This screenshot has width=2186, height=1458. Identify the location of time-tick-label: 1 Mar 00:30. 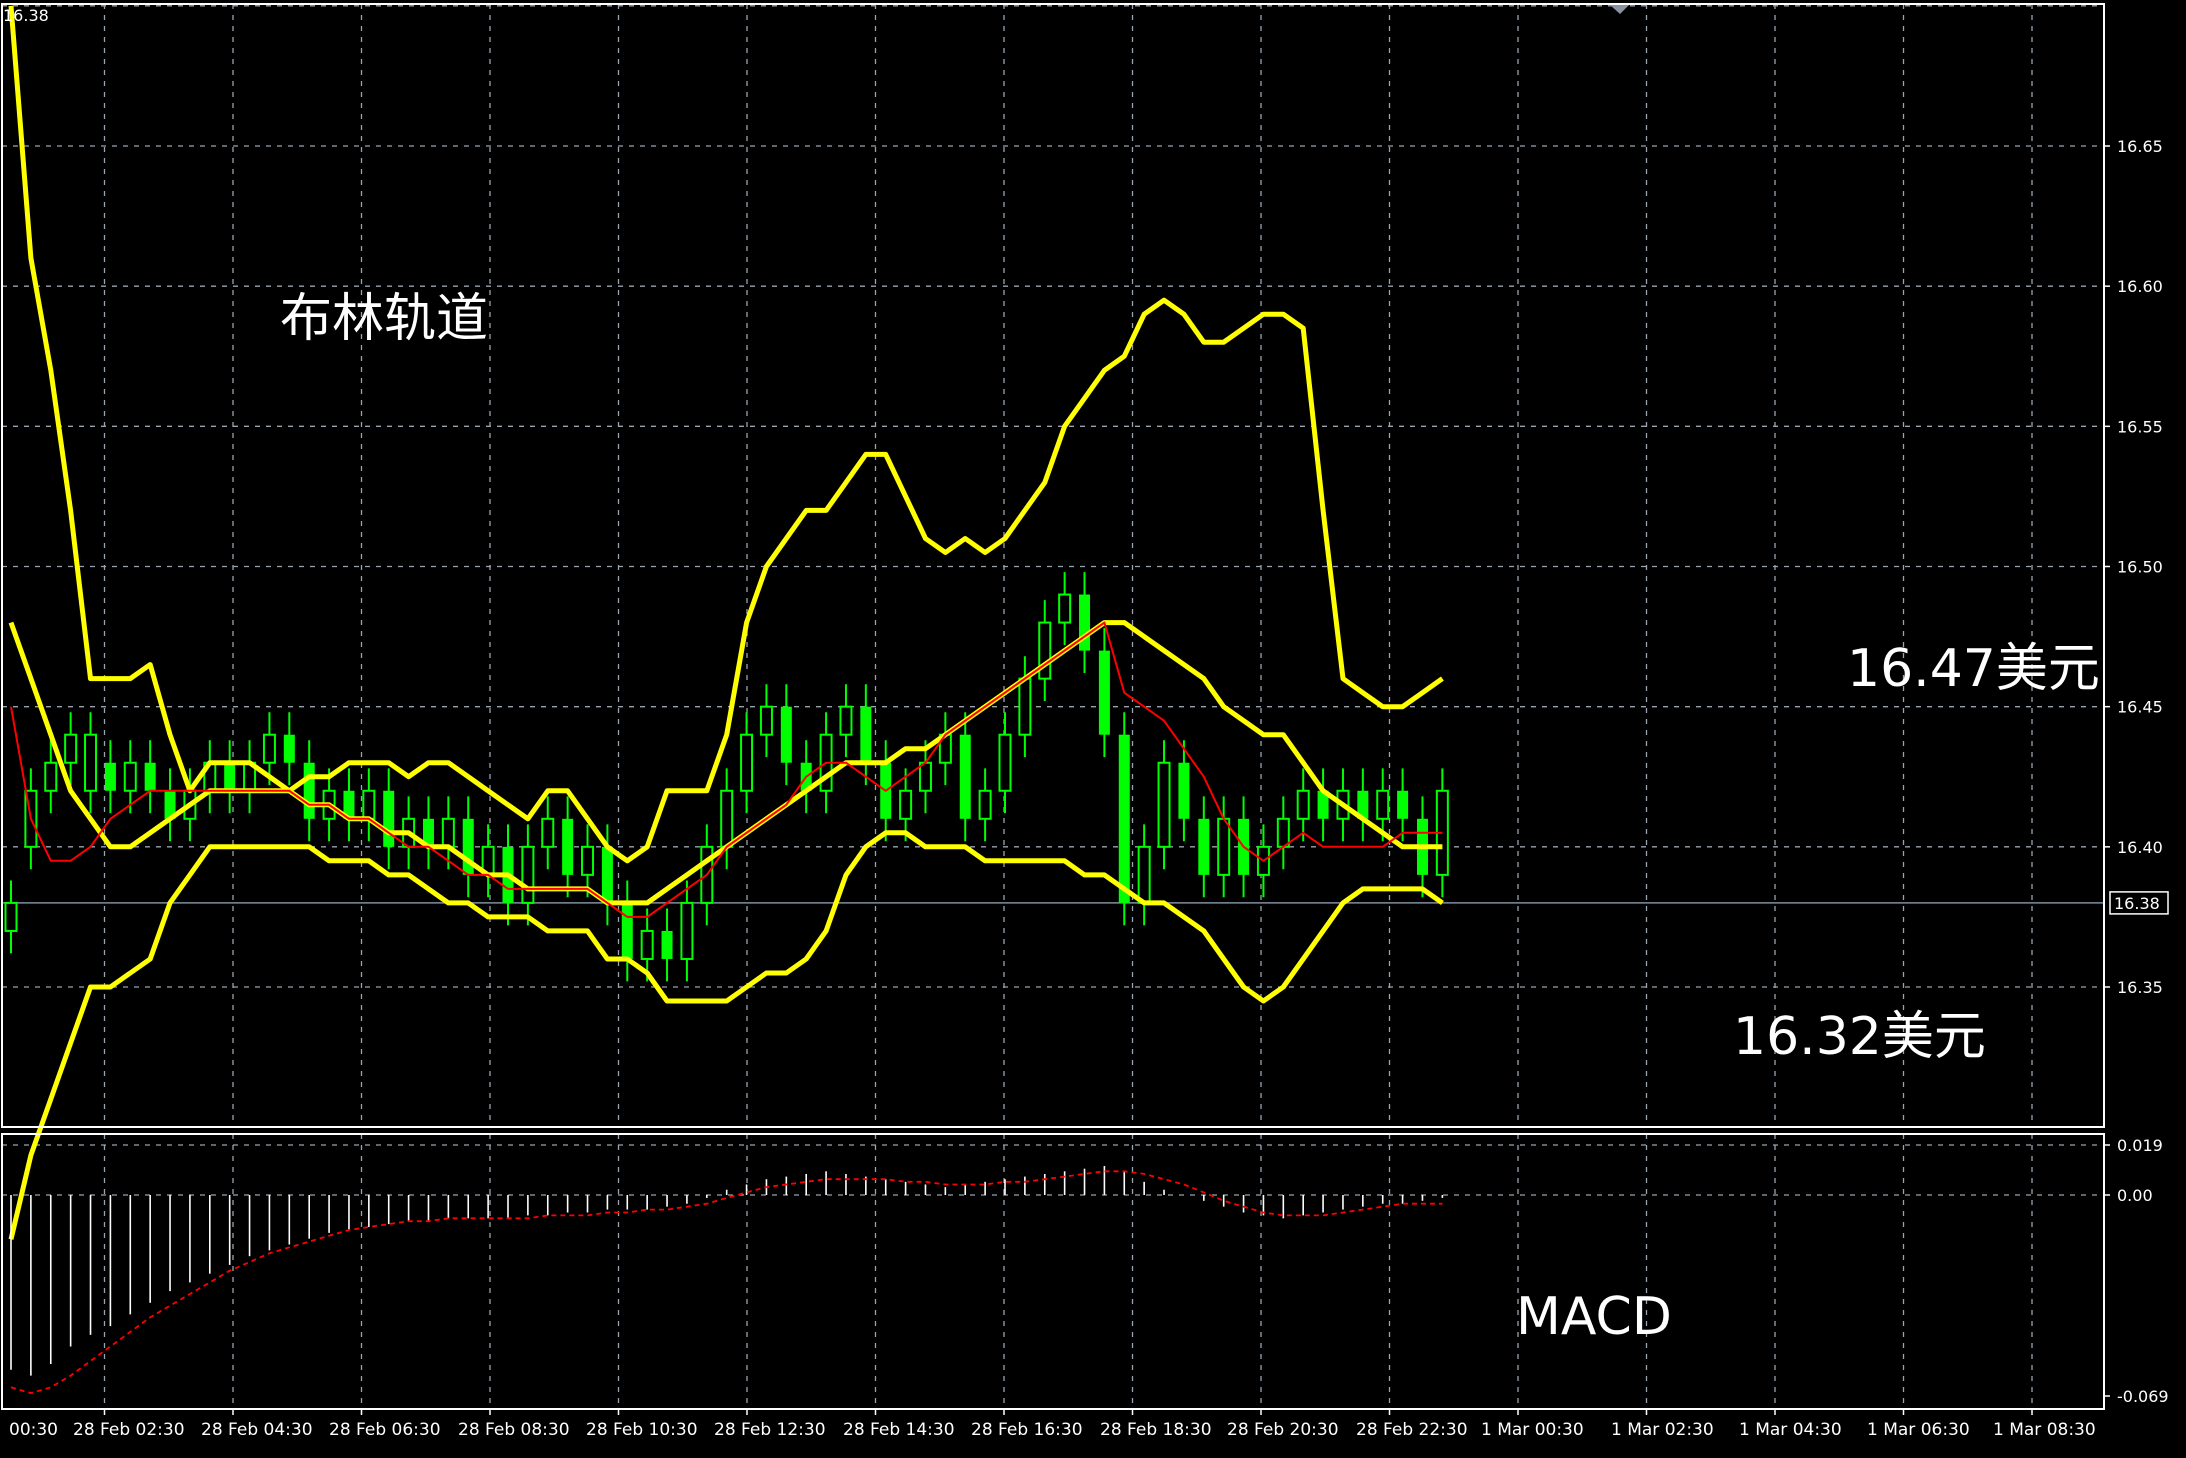
(1532, 1430).